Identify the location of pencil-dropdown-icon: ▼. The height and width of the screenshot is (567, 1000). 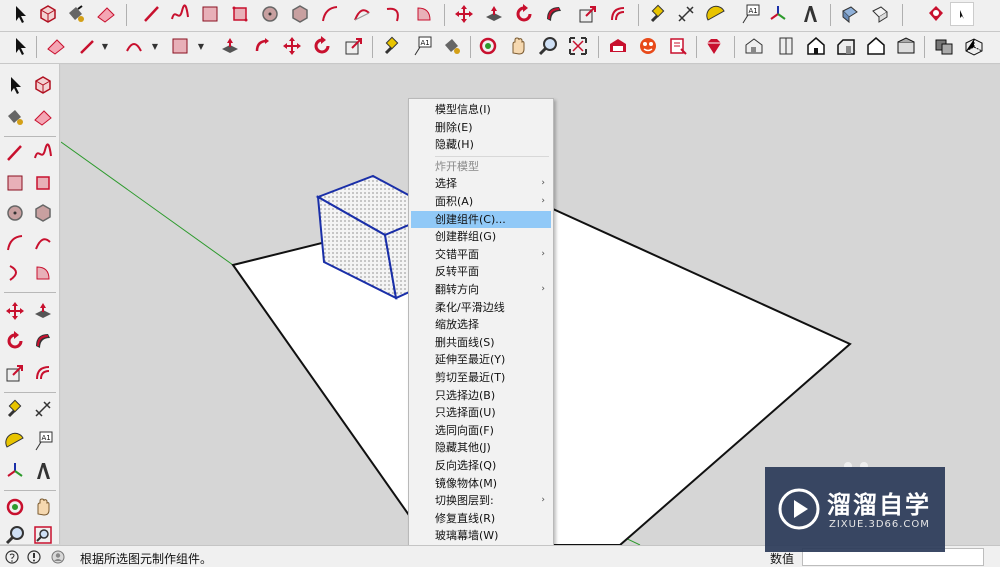
(105, 46).